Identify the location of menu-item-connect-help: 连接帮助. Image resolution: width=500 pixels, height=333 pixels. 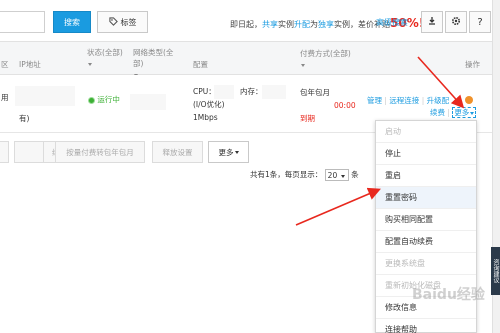
(426, 326).